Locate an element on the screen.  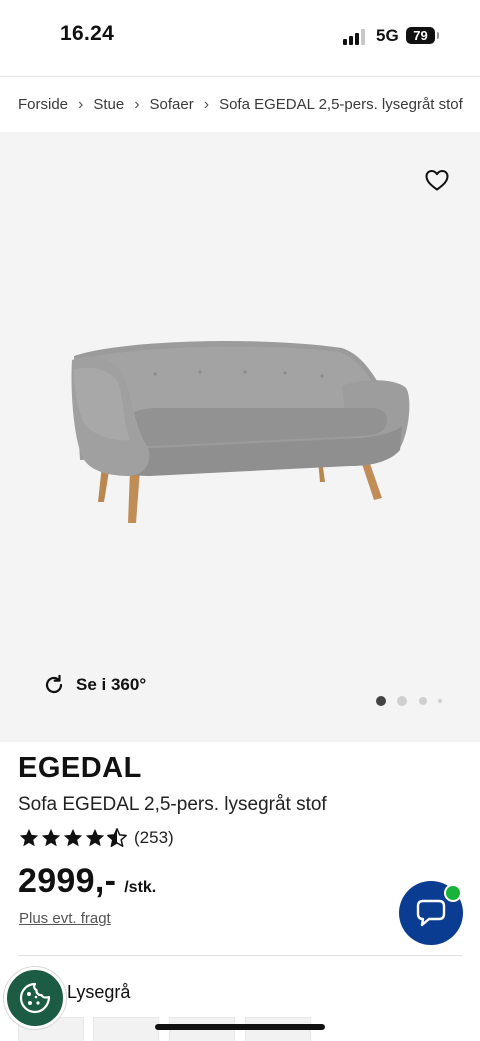
network-type: 5G is located at coordinates (387, 35).